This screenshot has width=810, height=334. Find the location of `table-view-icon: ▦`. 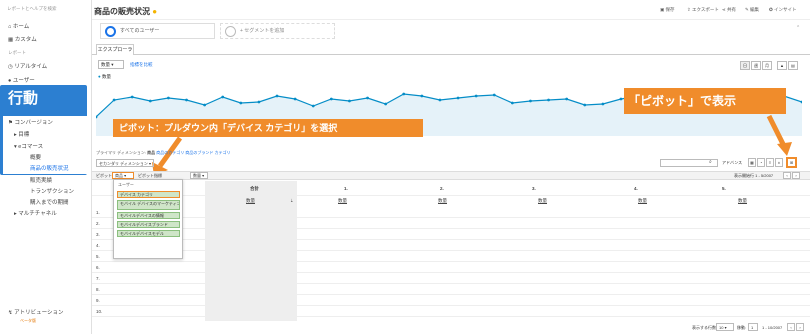

table-view-icon: ▦ is located at coordinates (752, 162).